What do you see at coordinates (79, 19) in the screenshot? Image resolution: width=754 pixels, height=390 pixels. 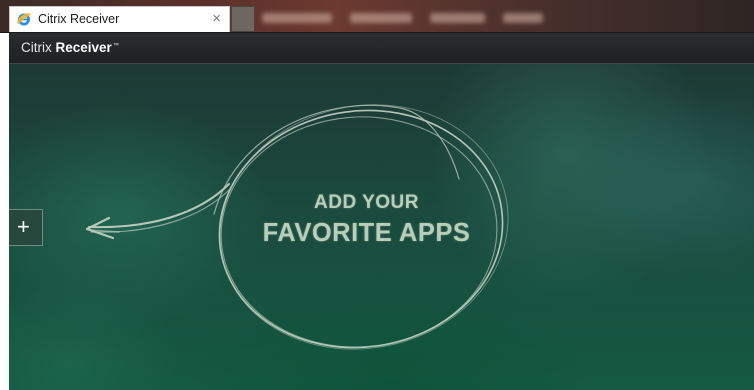 I see `tab-title: Citrix Receiver` at bounding box center [79, 19].